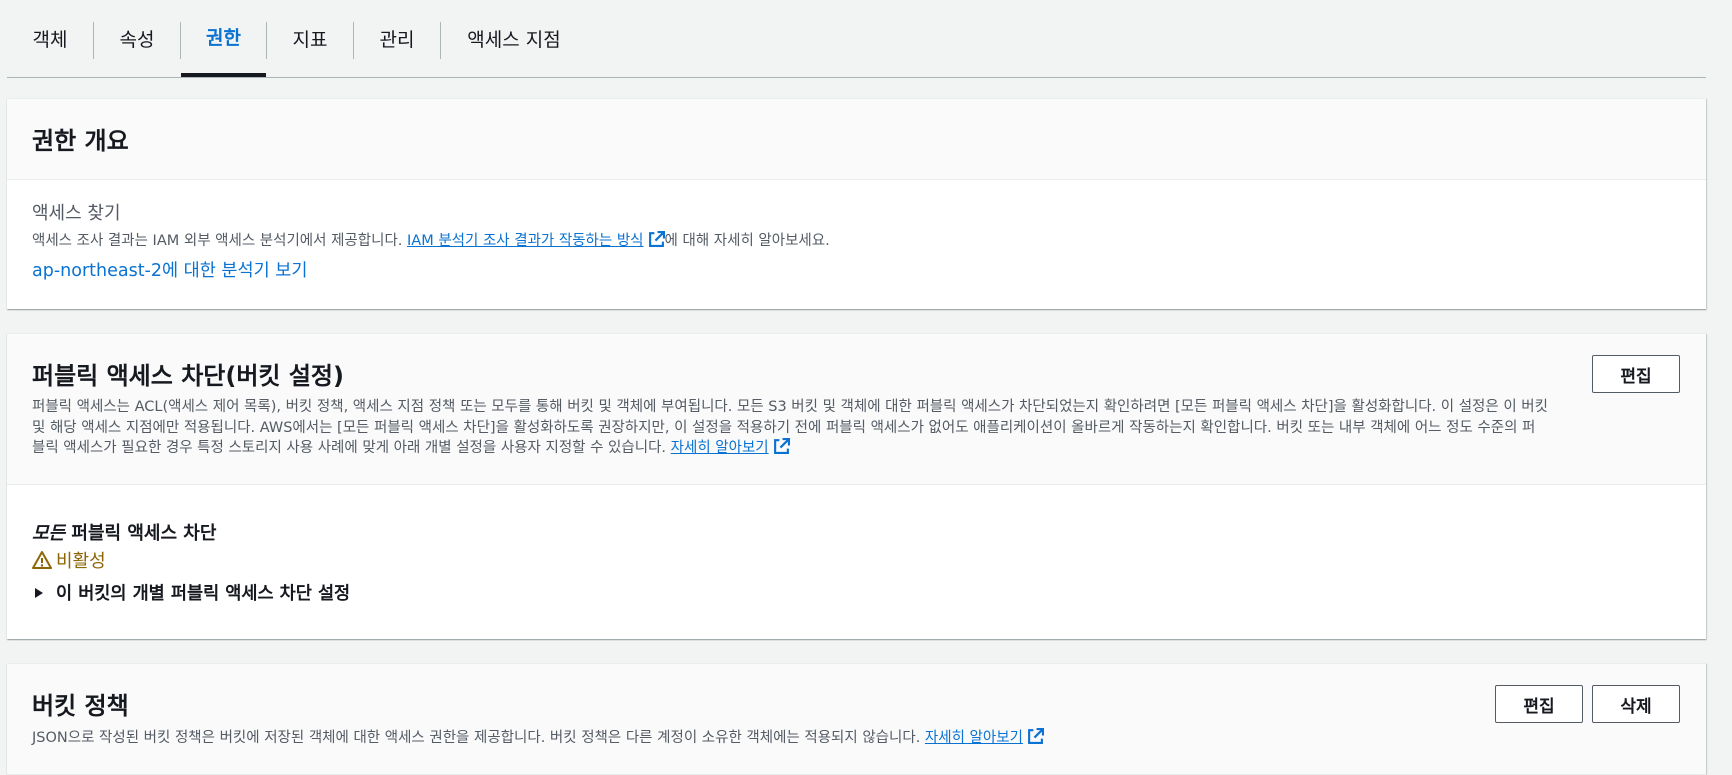  Describe the element at coordinates (223, 38) in the screenshot. I see `tab-permissions: 권한` at that location.